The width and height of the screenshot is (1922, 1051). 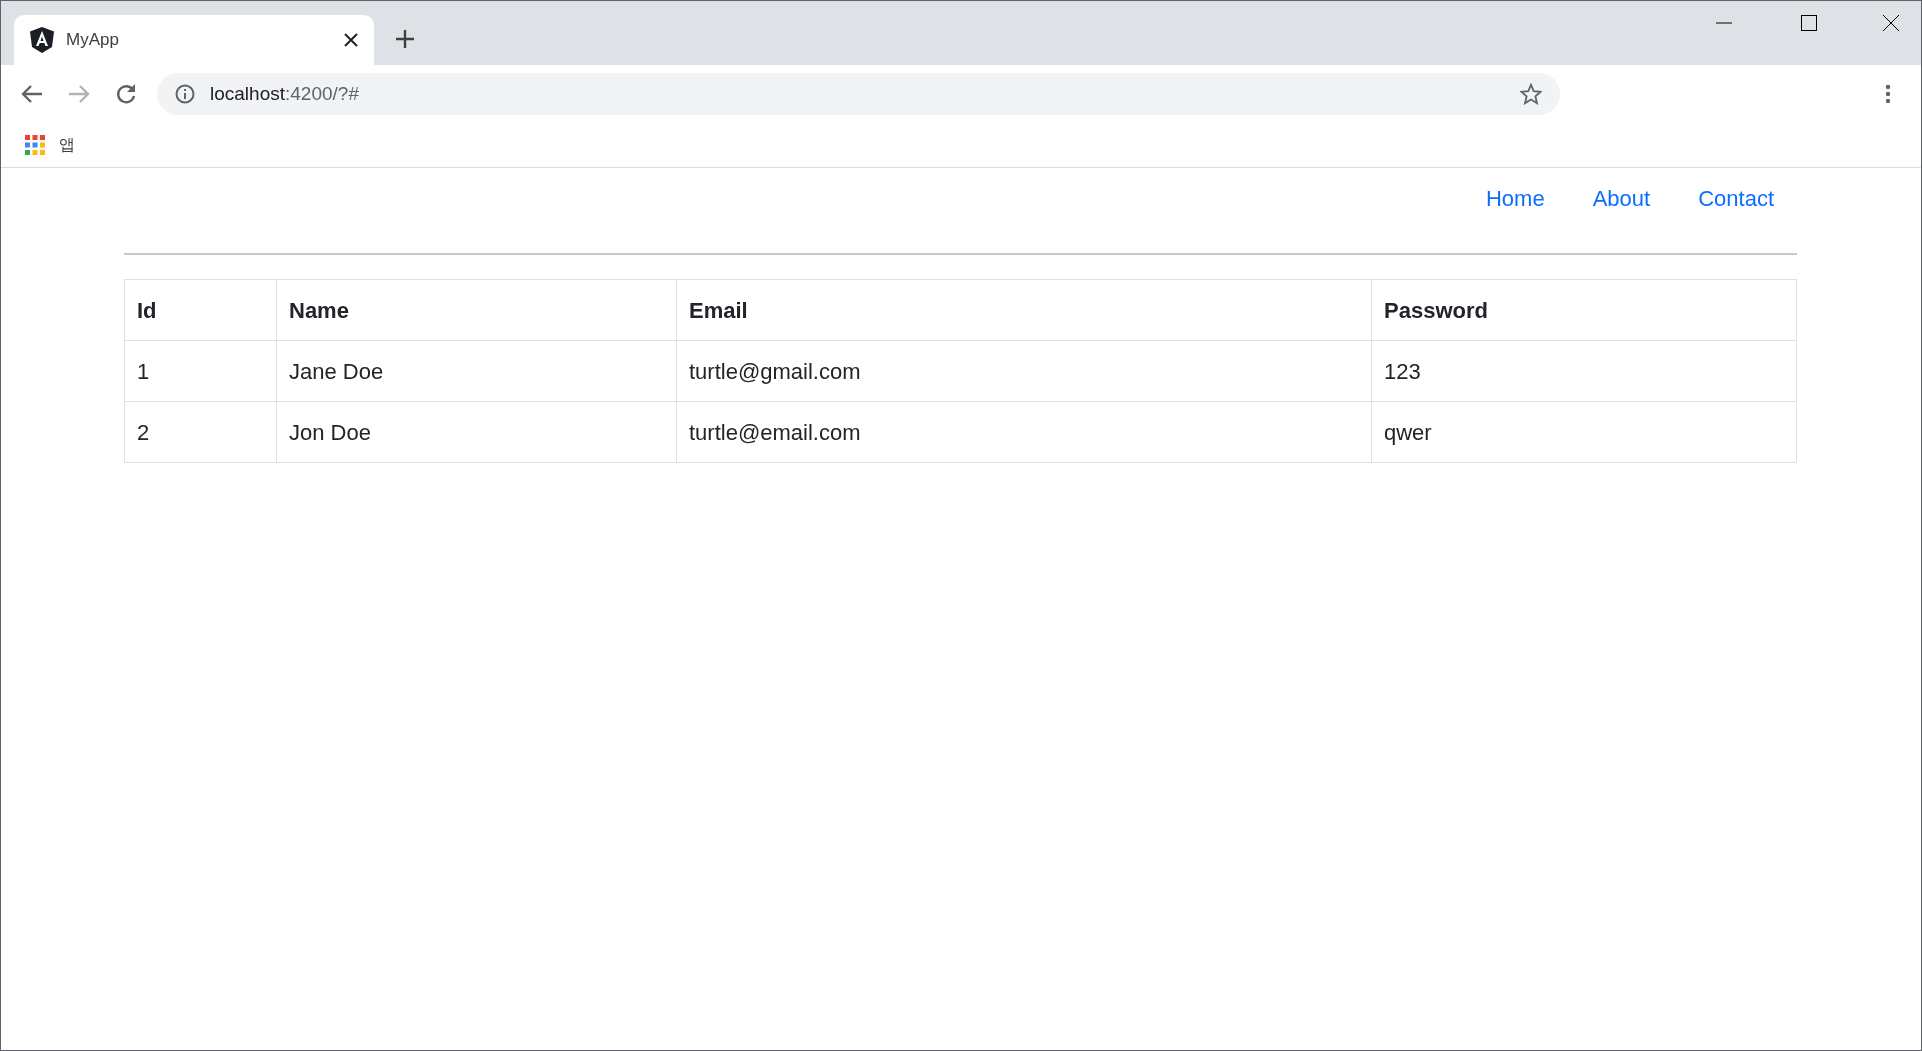 I want to click on shield-logo-icon, so click(x=42, y=40).